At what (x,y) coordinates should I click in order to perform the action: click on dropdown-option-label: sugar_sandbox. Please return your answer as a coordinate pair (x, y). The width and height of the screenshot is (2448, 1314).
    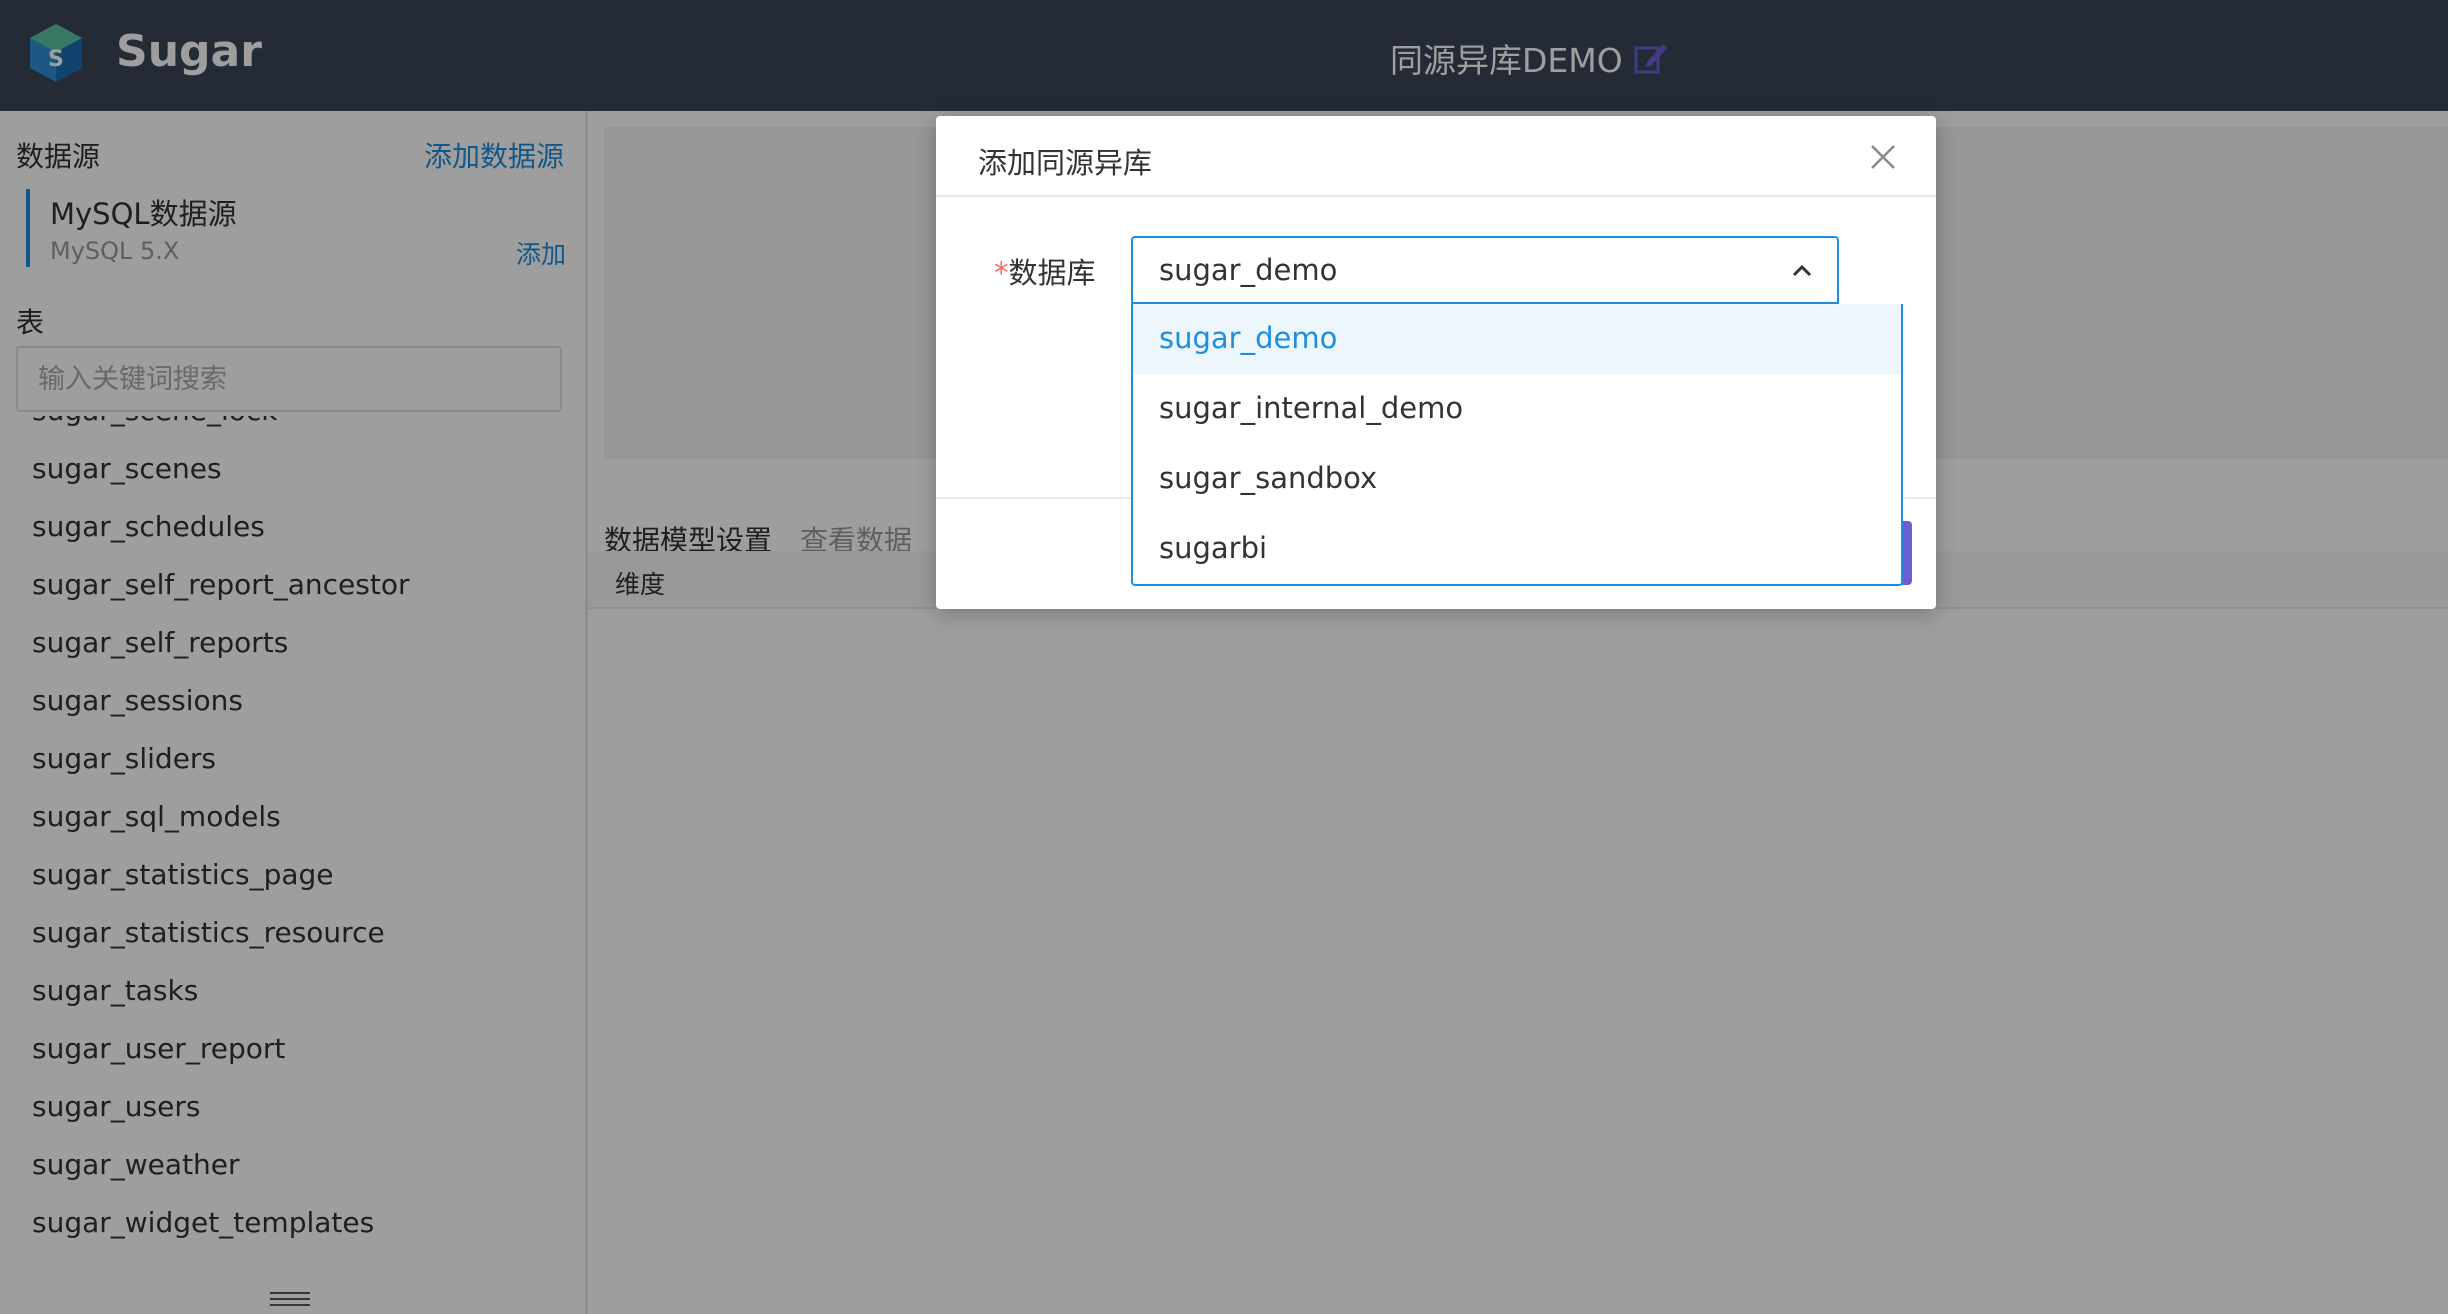
    Looking at the image, I should click on (1268, 478).